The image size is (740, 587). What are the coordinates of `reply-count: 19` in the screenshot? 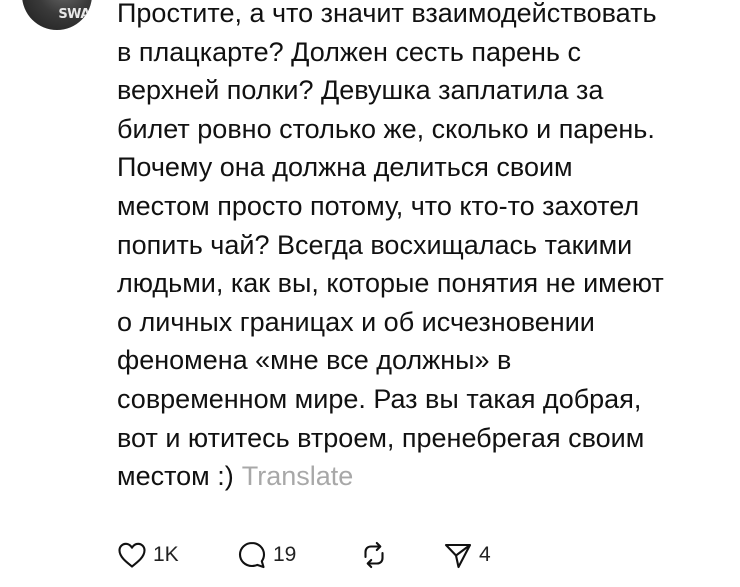 It's located at (285, 554).